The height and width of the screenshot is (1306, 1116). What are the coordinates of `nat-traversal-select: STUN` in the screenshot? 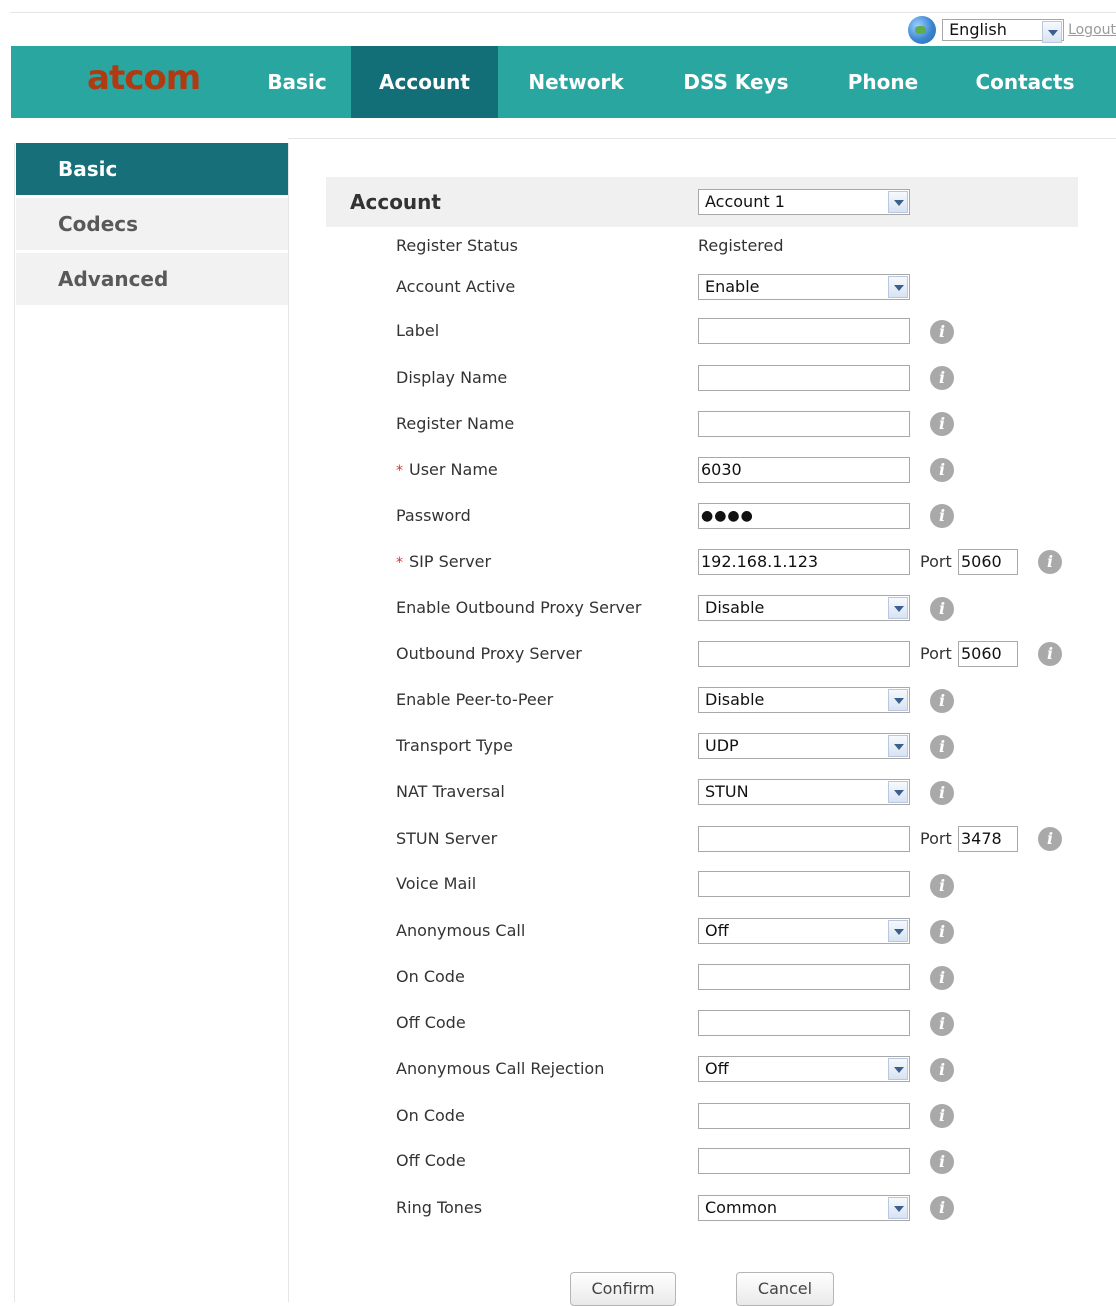 It's located at (804, 792).